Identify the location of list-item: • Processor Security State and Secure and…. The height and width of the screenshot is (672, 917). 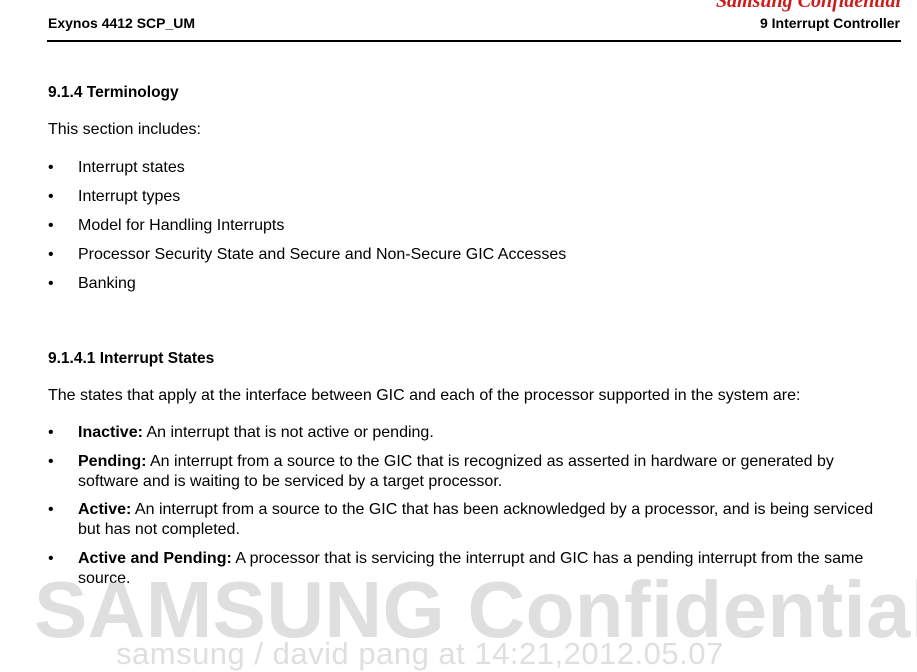
(463, 255).